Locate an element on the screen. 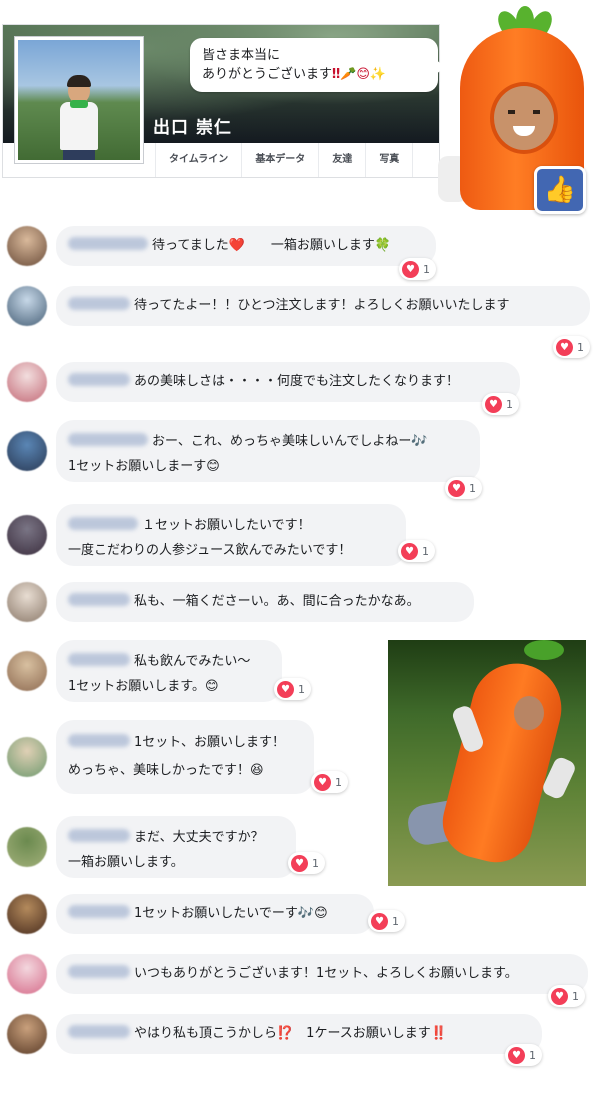 This screenshot has width=600, height=1103. comment-bubble: １セットお願いしたいです！ 一度こだわりの人参ジュース飲んでみたいです！ is located at coordinates (231, 535).